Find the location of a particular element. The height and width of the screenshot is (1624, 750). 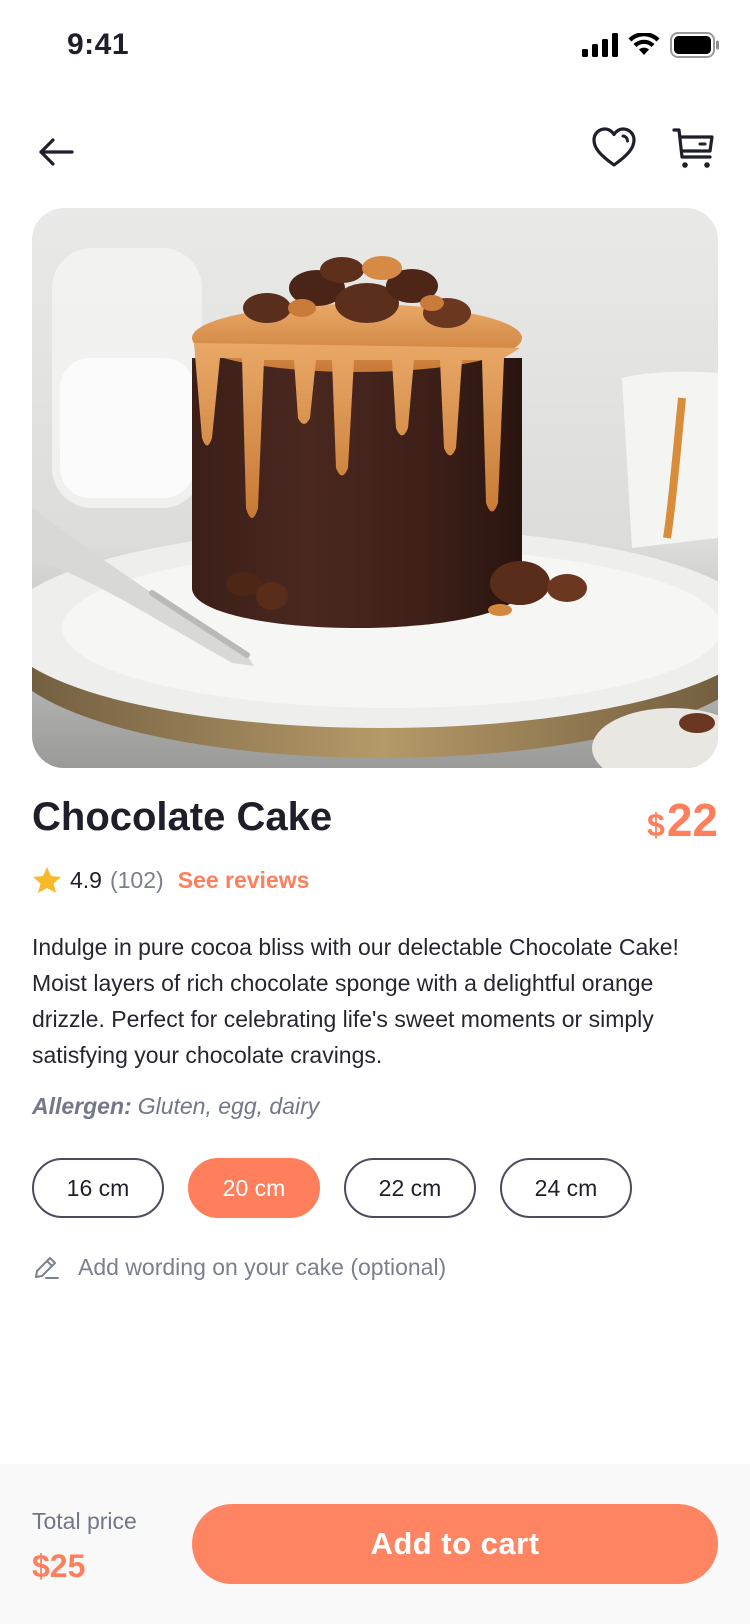

heart-icon is located at coordinates (614, 147).